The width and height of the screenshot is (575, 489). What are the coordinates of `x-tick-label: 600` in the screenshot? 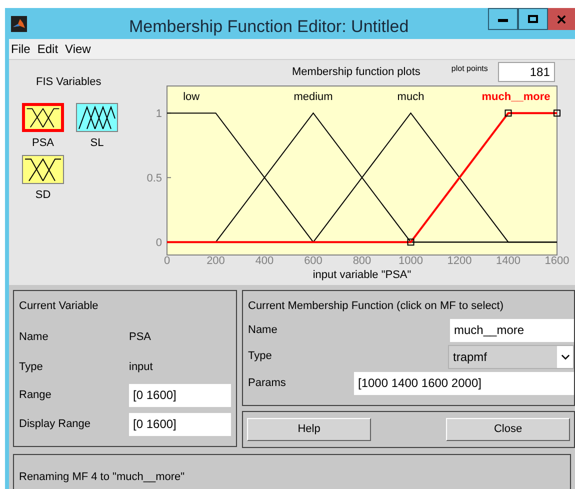 It's located at (313, 261).